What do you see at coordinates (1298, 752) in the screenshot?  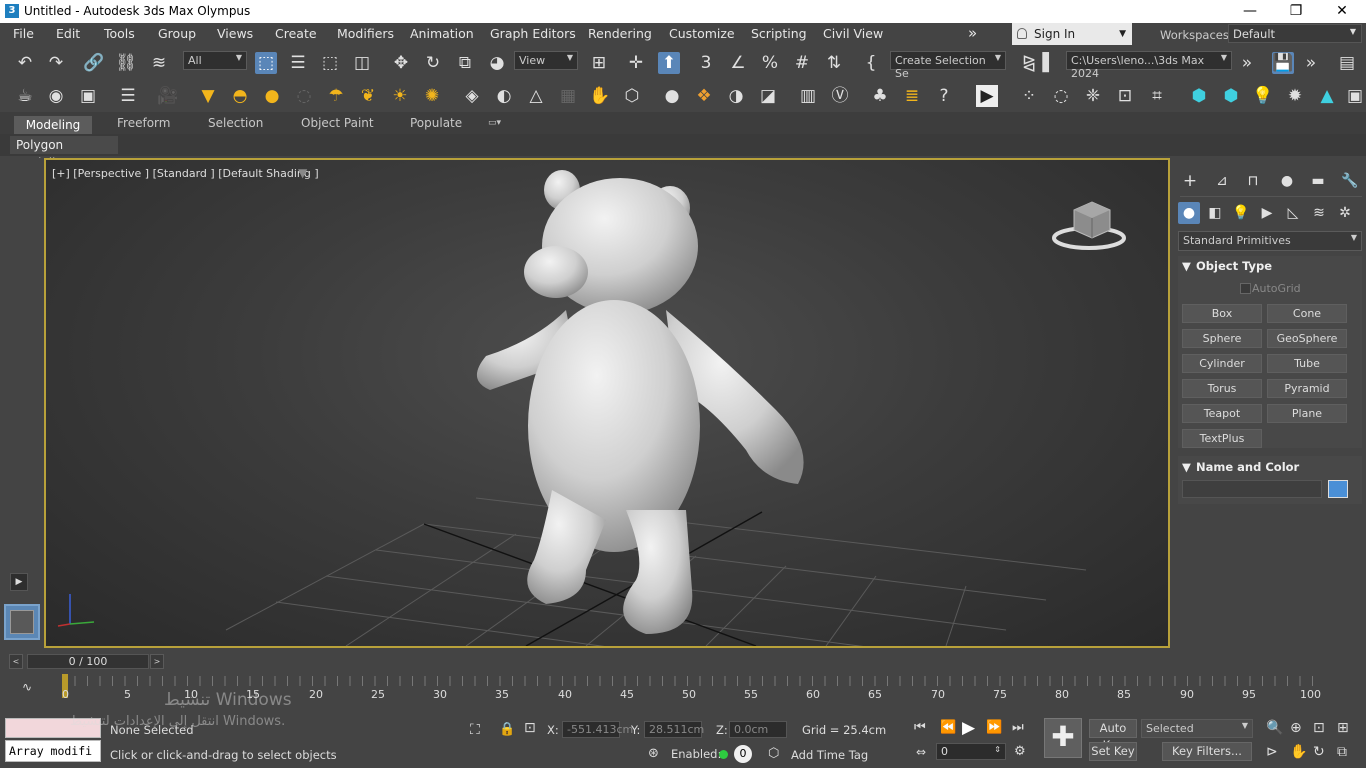 I see `pan-icon: ✋` at bounding box center [1298, 752].